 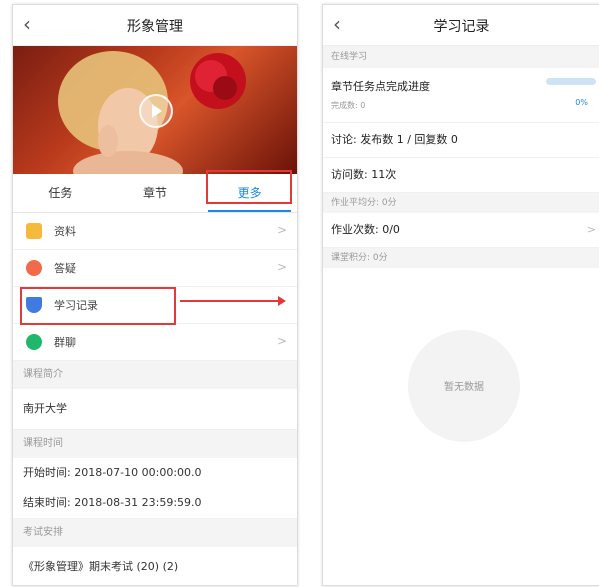 What do you see at coordinates (34, 231) in the screenshot?
I see `document-icon` at bounding box center [34, 231].